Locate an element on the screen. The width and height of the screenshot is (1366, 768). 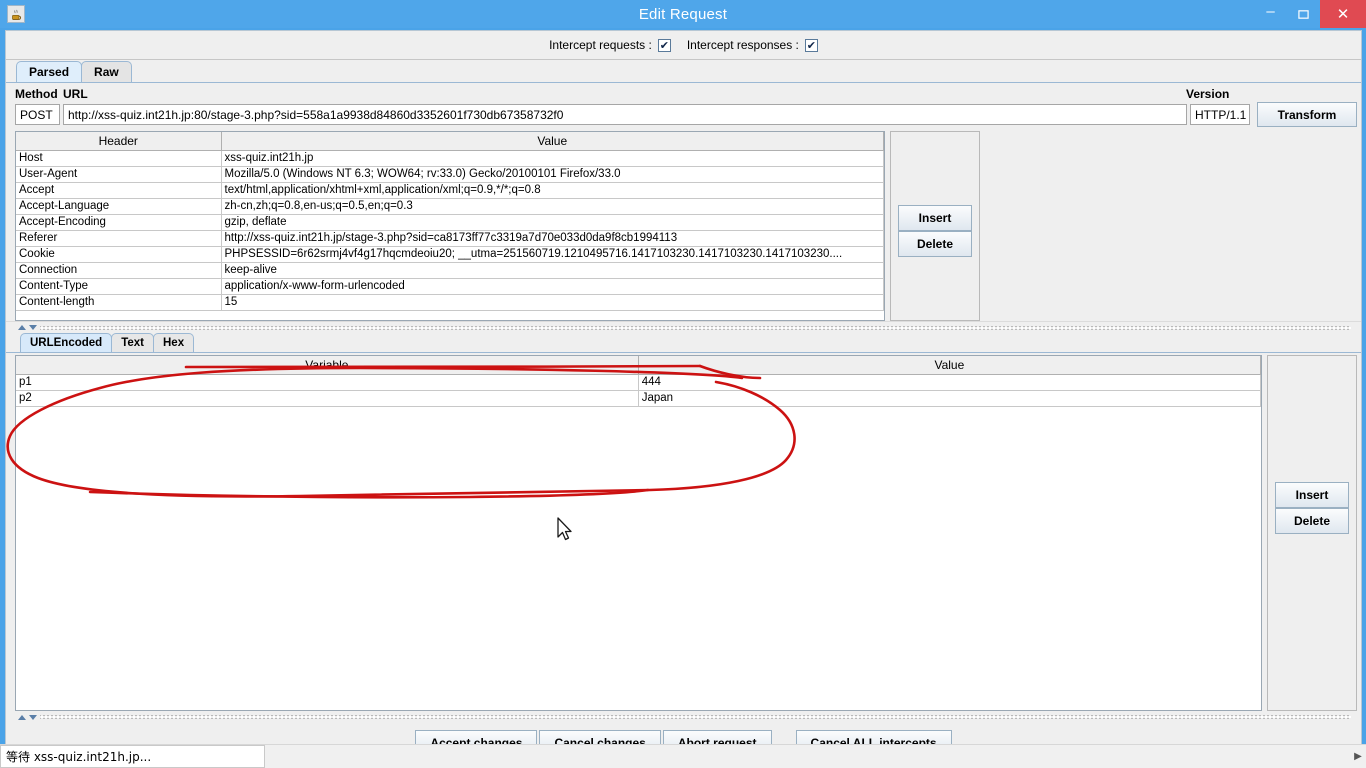
variable-column-header: Variable is located at coordinates (327, 365).